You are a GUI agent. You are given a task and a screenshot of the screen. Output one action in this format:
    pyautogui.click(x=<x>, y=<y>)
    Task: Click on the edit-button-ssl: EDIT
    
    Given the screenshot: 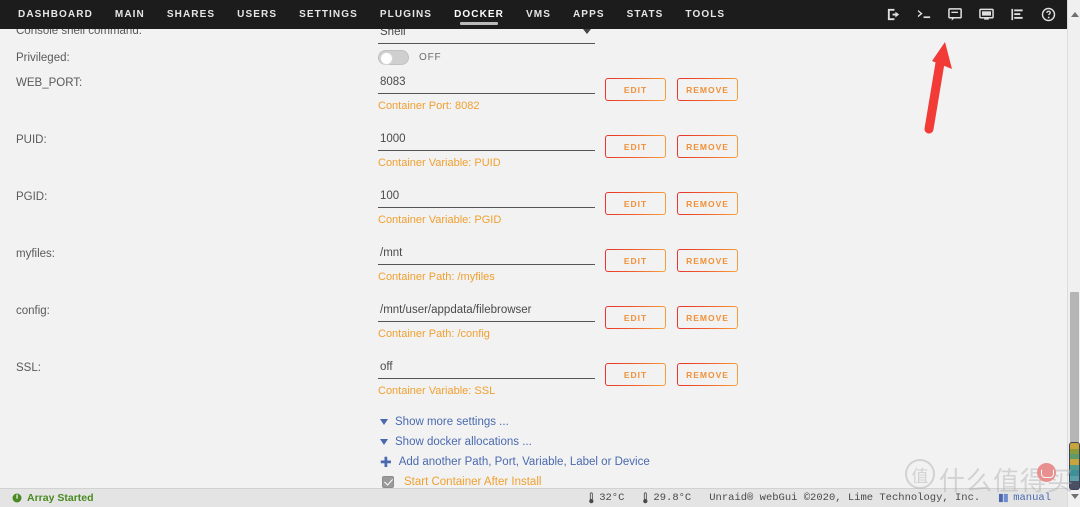 What is the action you would take?
    pyautogui.click(x=635, y=374)
    